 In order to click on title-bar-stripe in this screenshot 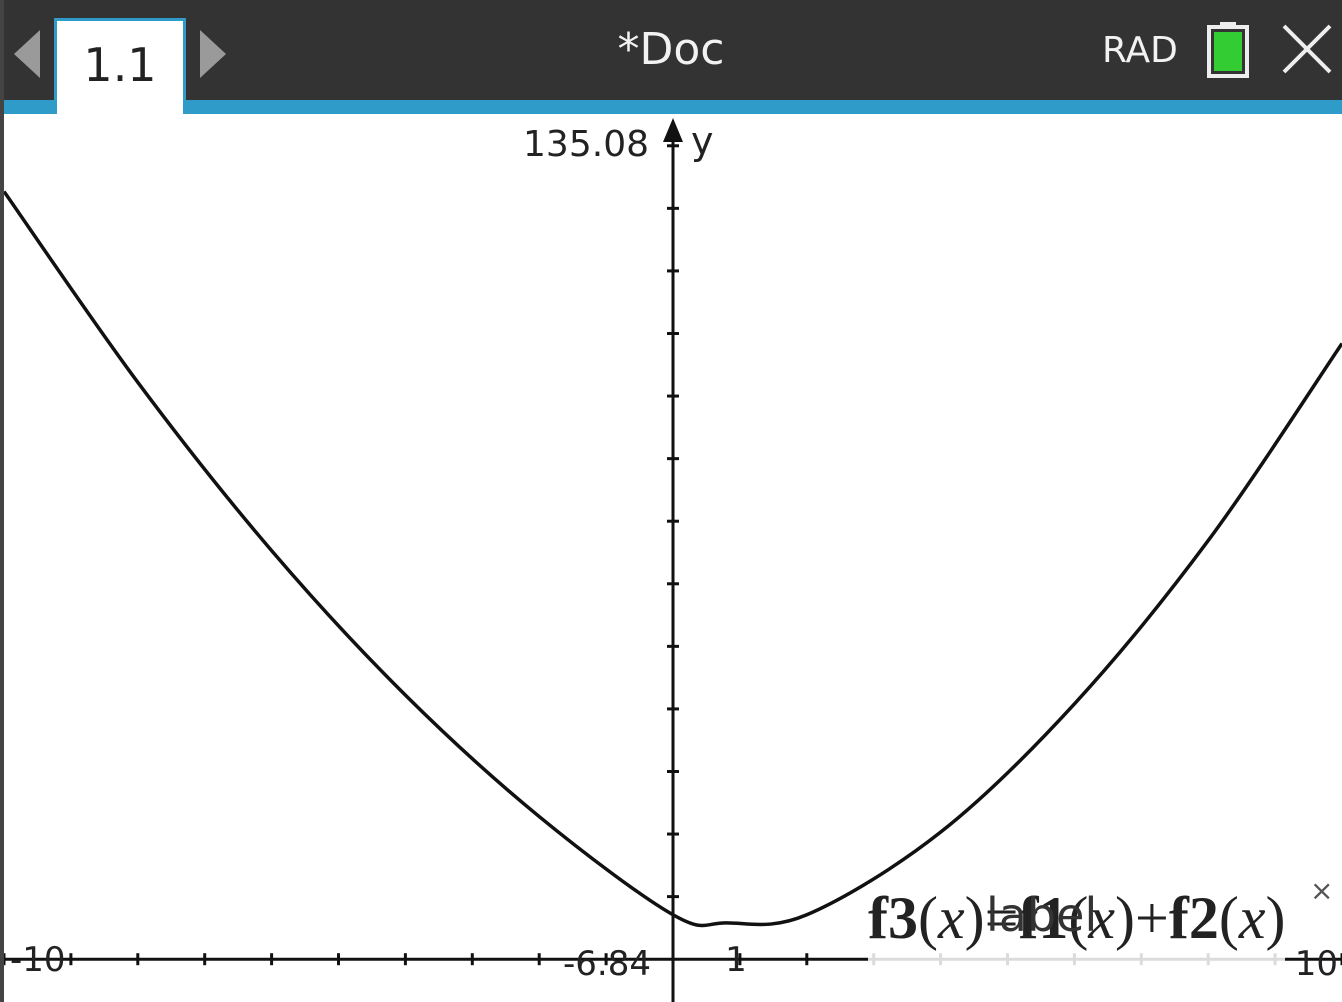, I will do `click(671, 107)`.